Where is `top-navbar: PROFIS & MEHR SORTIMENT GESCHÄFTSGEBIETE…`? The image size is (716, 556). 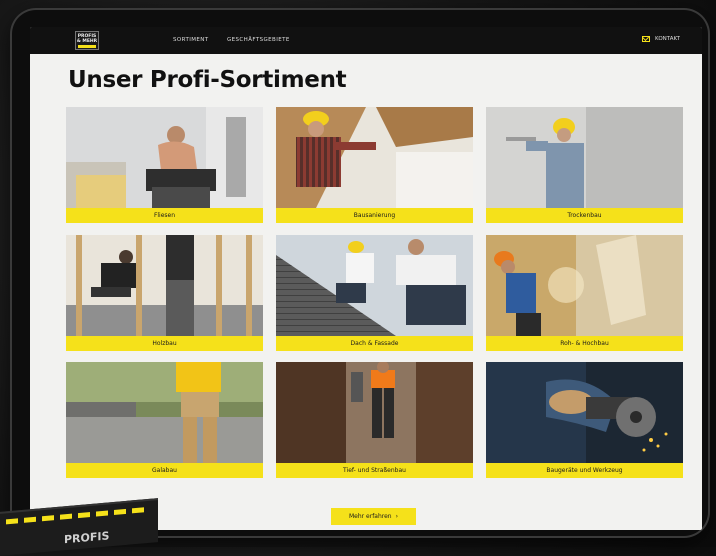
top-navbar: PROFIS & MEHR SORTIMENT GESCHÄFTSGEBIETE… is located at coordinates (366, 40).